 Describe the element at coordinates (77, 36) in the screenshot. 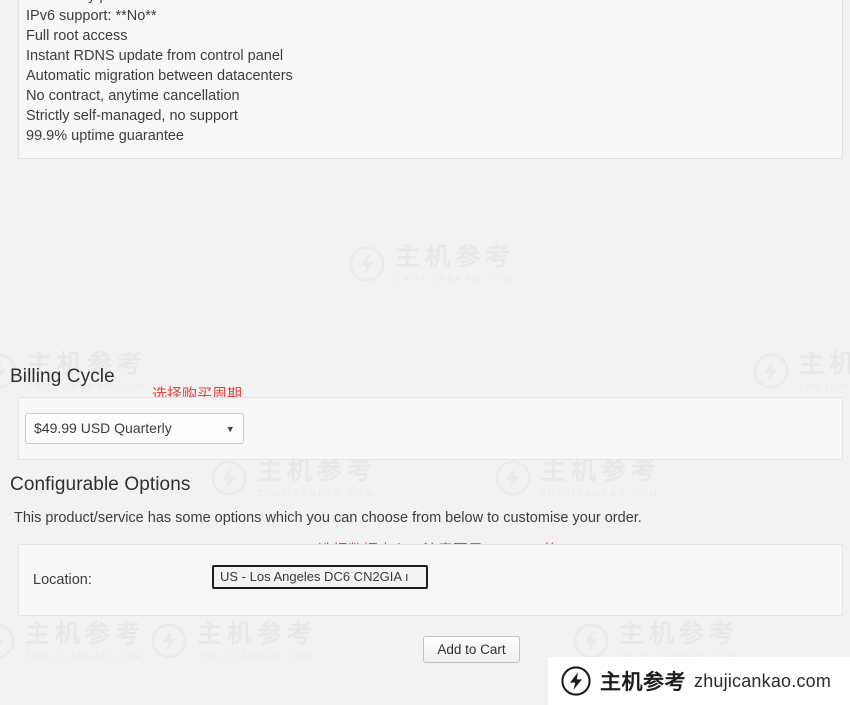

I see `description-line: Full root access` at that location.